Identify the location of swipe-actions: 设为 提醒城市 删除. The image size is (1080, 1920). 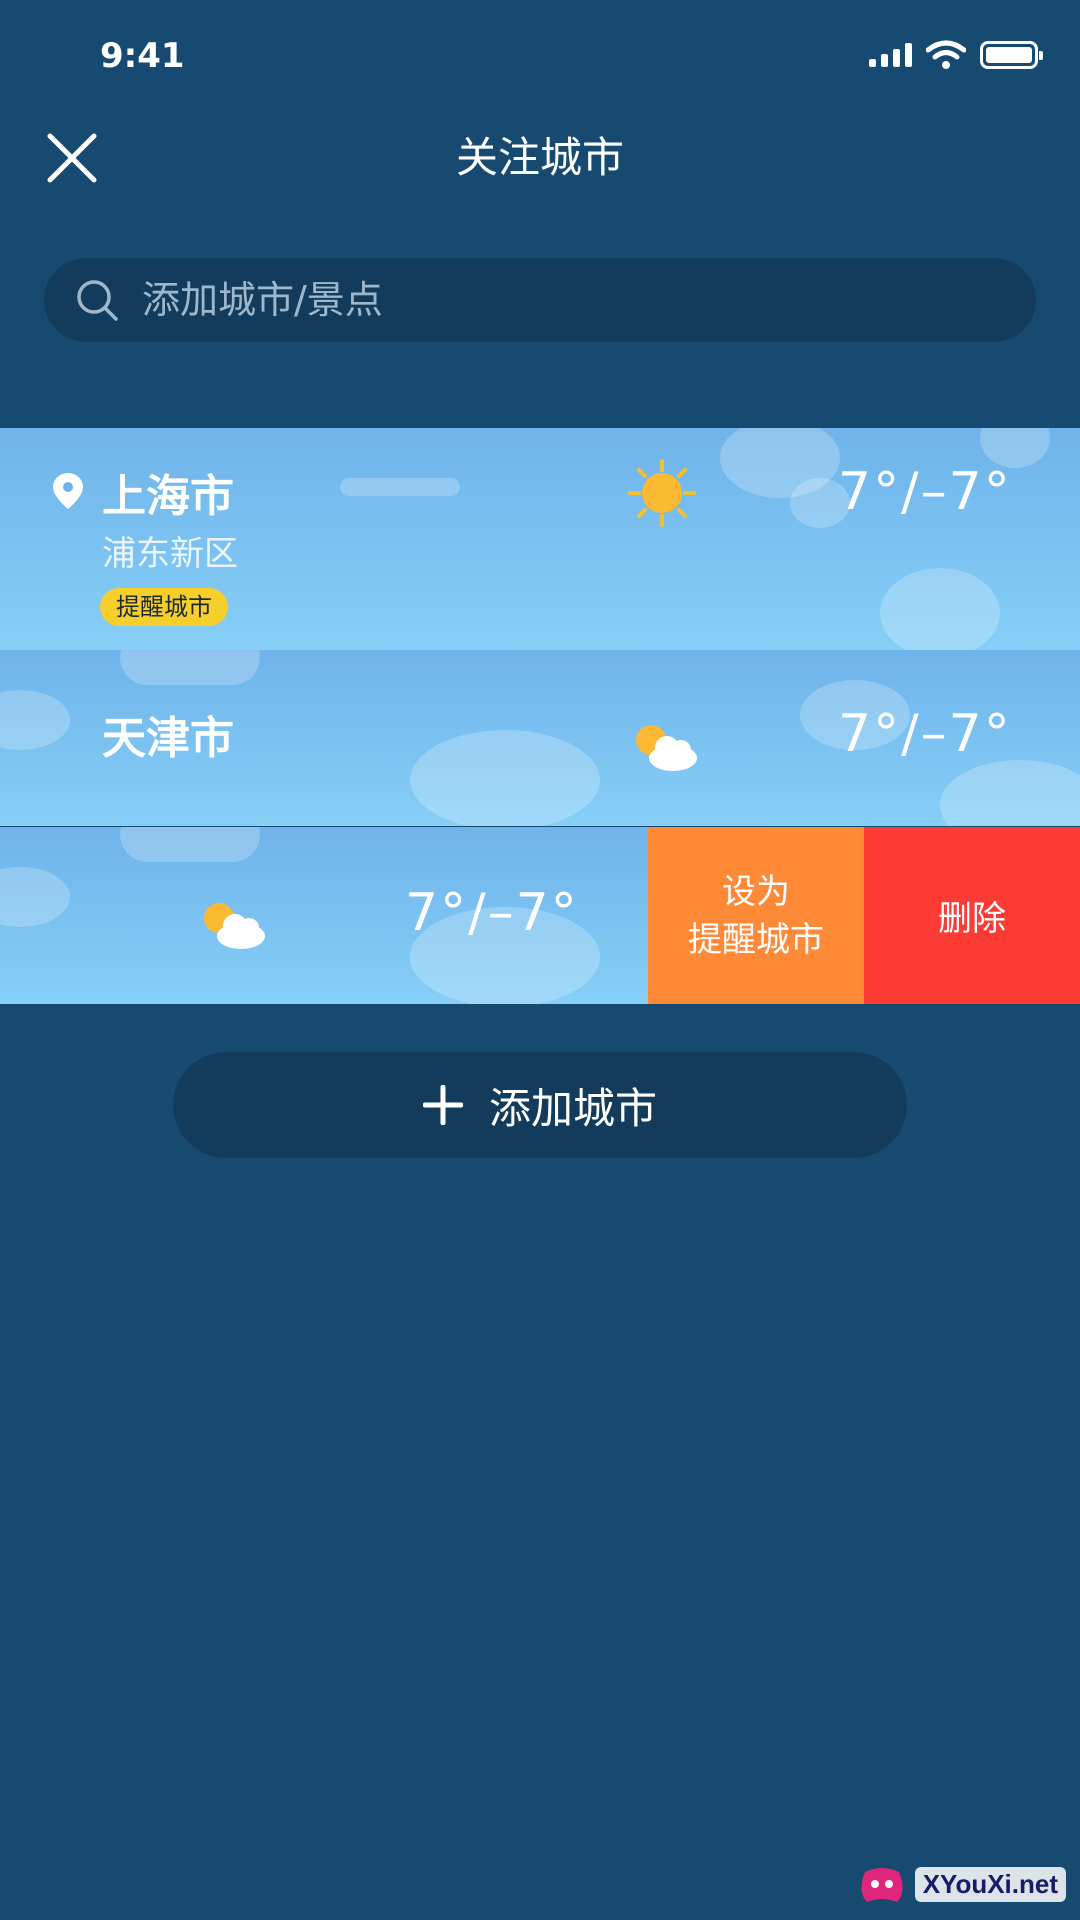
(864, 915).